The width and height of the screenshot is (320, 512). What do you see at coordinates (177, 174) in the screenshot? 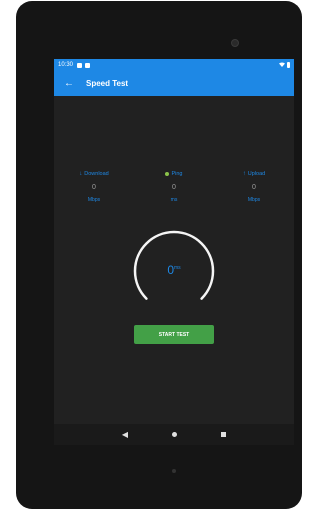
I see `stat-ping-label: Ping` at bounding box center [177, 174].